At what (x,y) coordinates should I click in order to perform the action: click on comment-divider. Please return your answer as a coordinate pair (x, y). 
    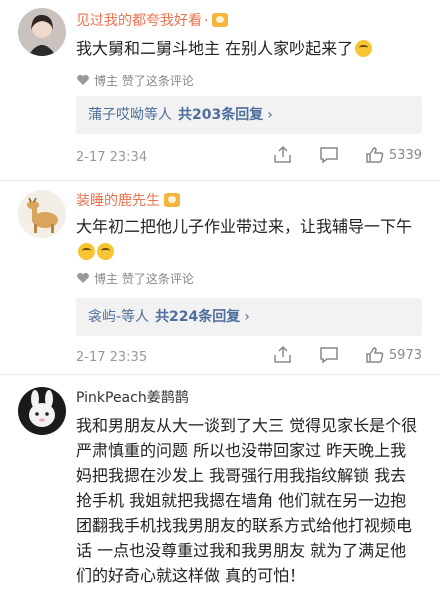
    Looking at the image, I should click on (220, 180).